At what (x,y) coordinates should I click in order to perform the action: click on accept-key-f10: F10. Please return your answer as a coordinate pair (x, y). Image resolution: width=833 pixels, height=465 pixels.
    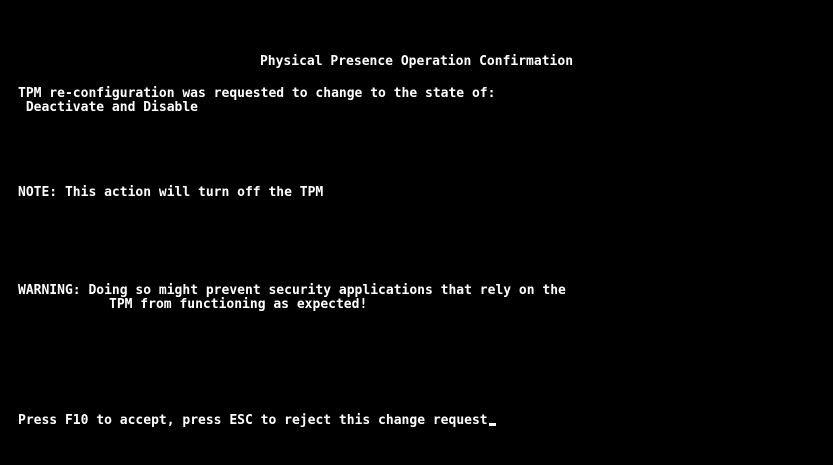
    Looking at the image, I should click on (76, 420).